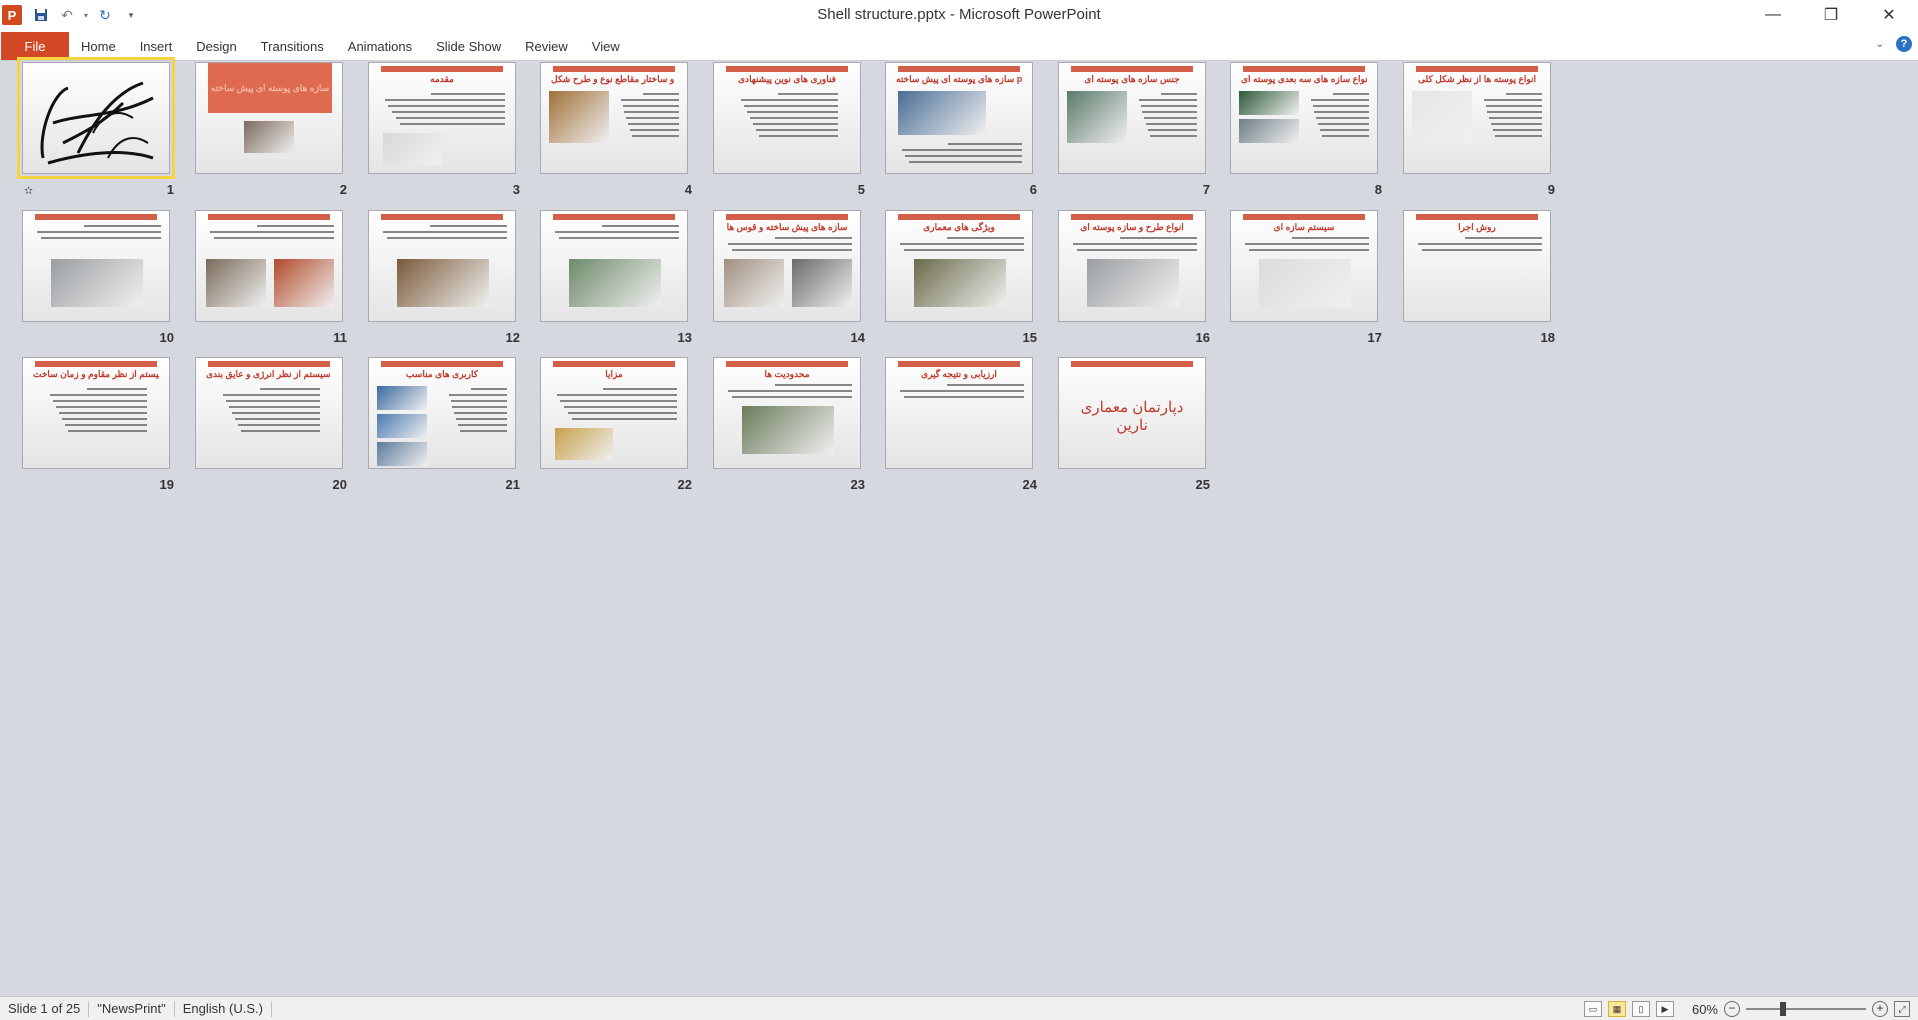 This screenshot has width=1918, height=1020. Describe the element at coordinates (269, 413) in the screenshot. I see `slide-thumbnail-20: بررسی سیستم از نظر انرژی و عایق بندی` at that location.